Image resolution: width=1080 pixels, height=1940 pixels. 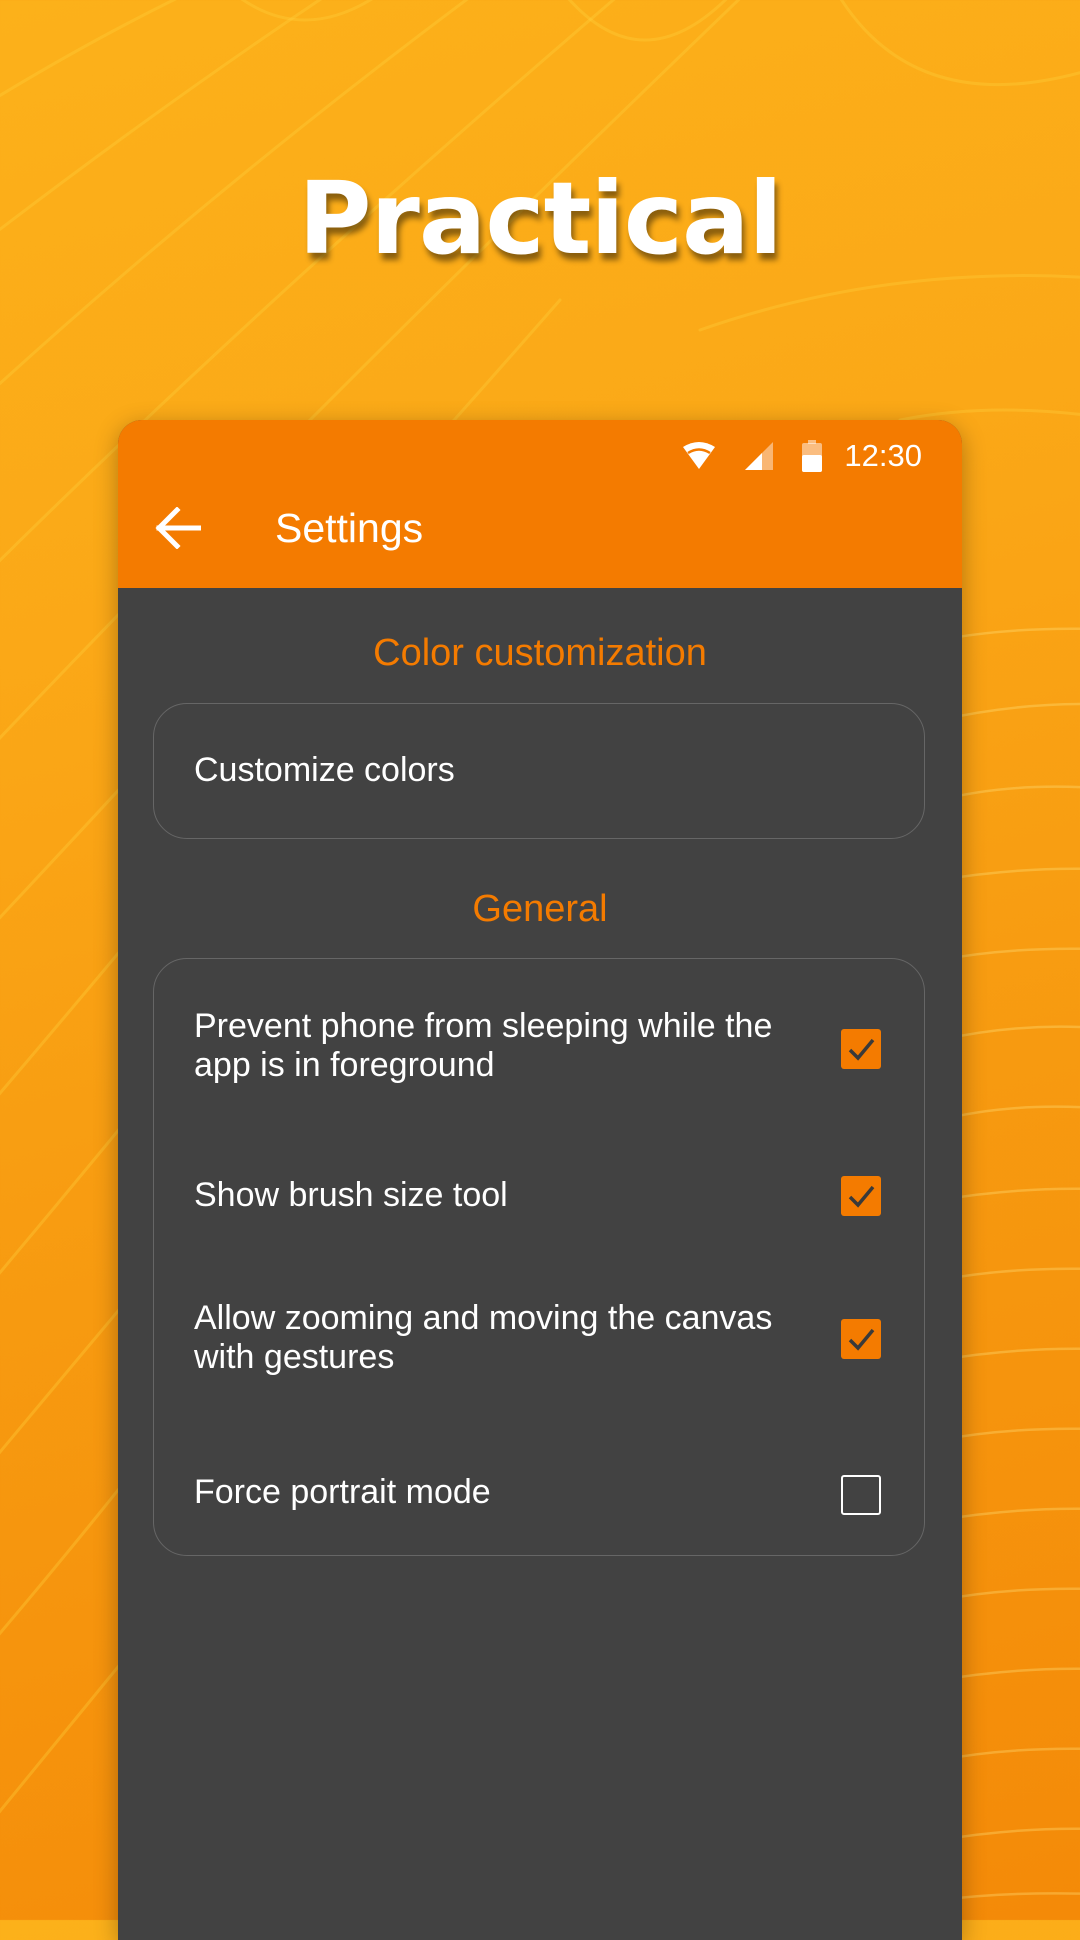 I want to click on wifi-icon, so click(x=699, y=456).